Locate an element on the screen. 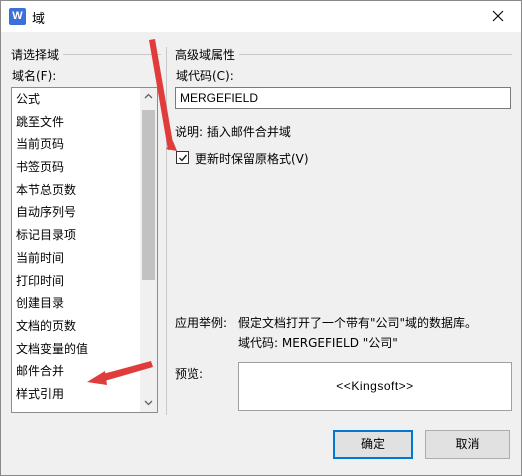  example-text: 假定文档打开了一个带有"公司"域的数据库。 is located at coordinates (358, 323).